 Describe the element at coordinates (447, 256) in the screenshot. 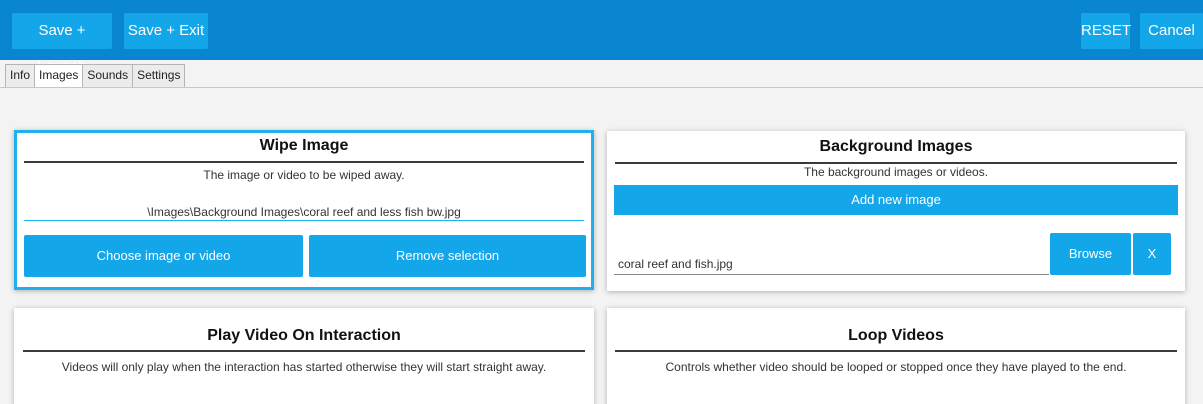

I see `remove-selection-button: Remove selection` at that location.